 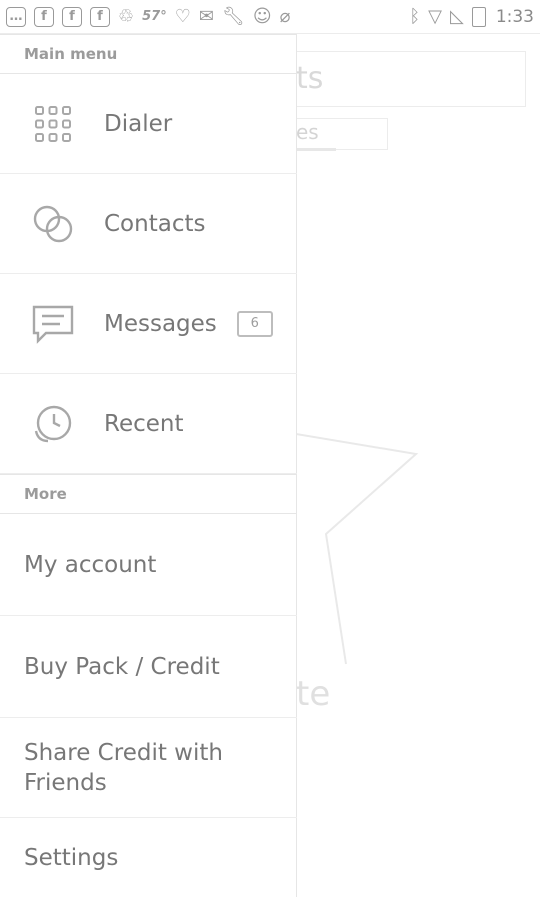 What do you see at coordinates (138, 123) in the screenshot?
I see `menu-item-label: Dialer` at bounding box center [138, 123].